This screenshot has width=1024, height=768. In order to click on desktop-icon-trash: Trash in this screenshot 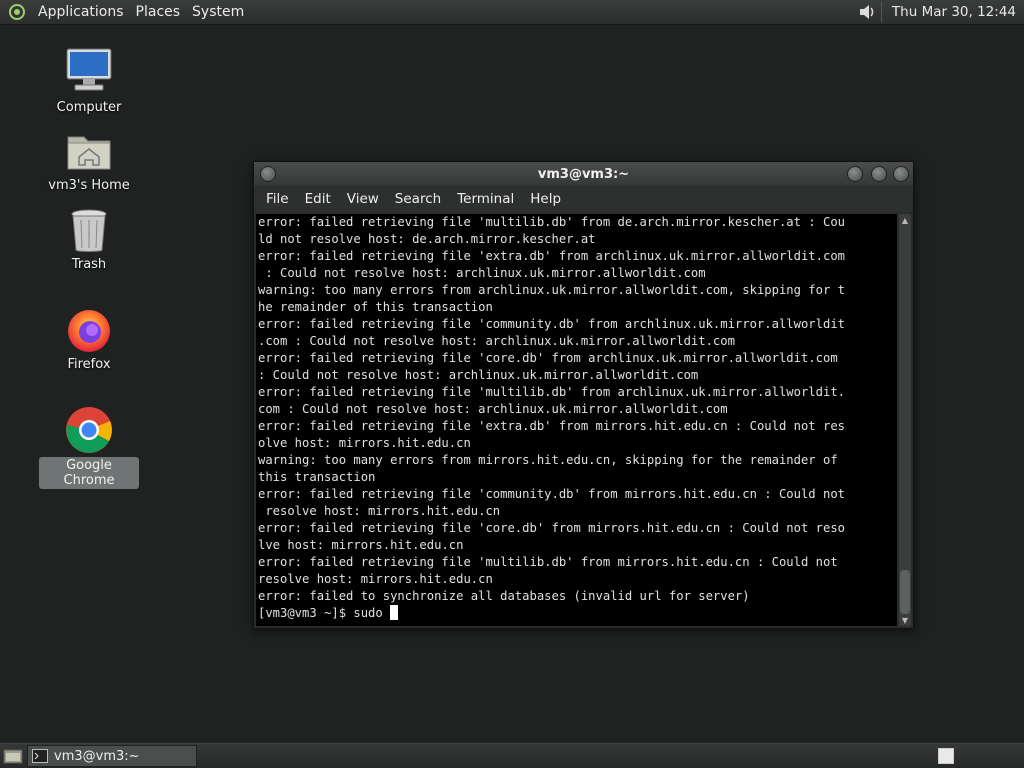, I will do `click(89, 240)`.